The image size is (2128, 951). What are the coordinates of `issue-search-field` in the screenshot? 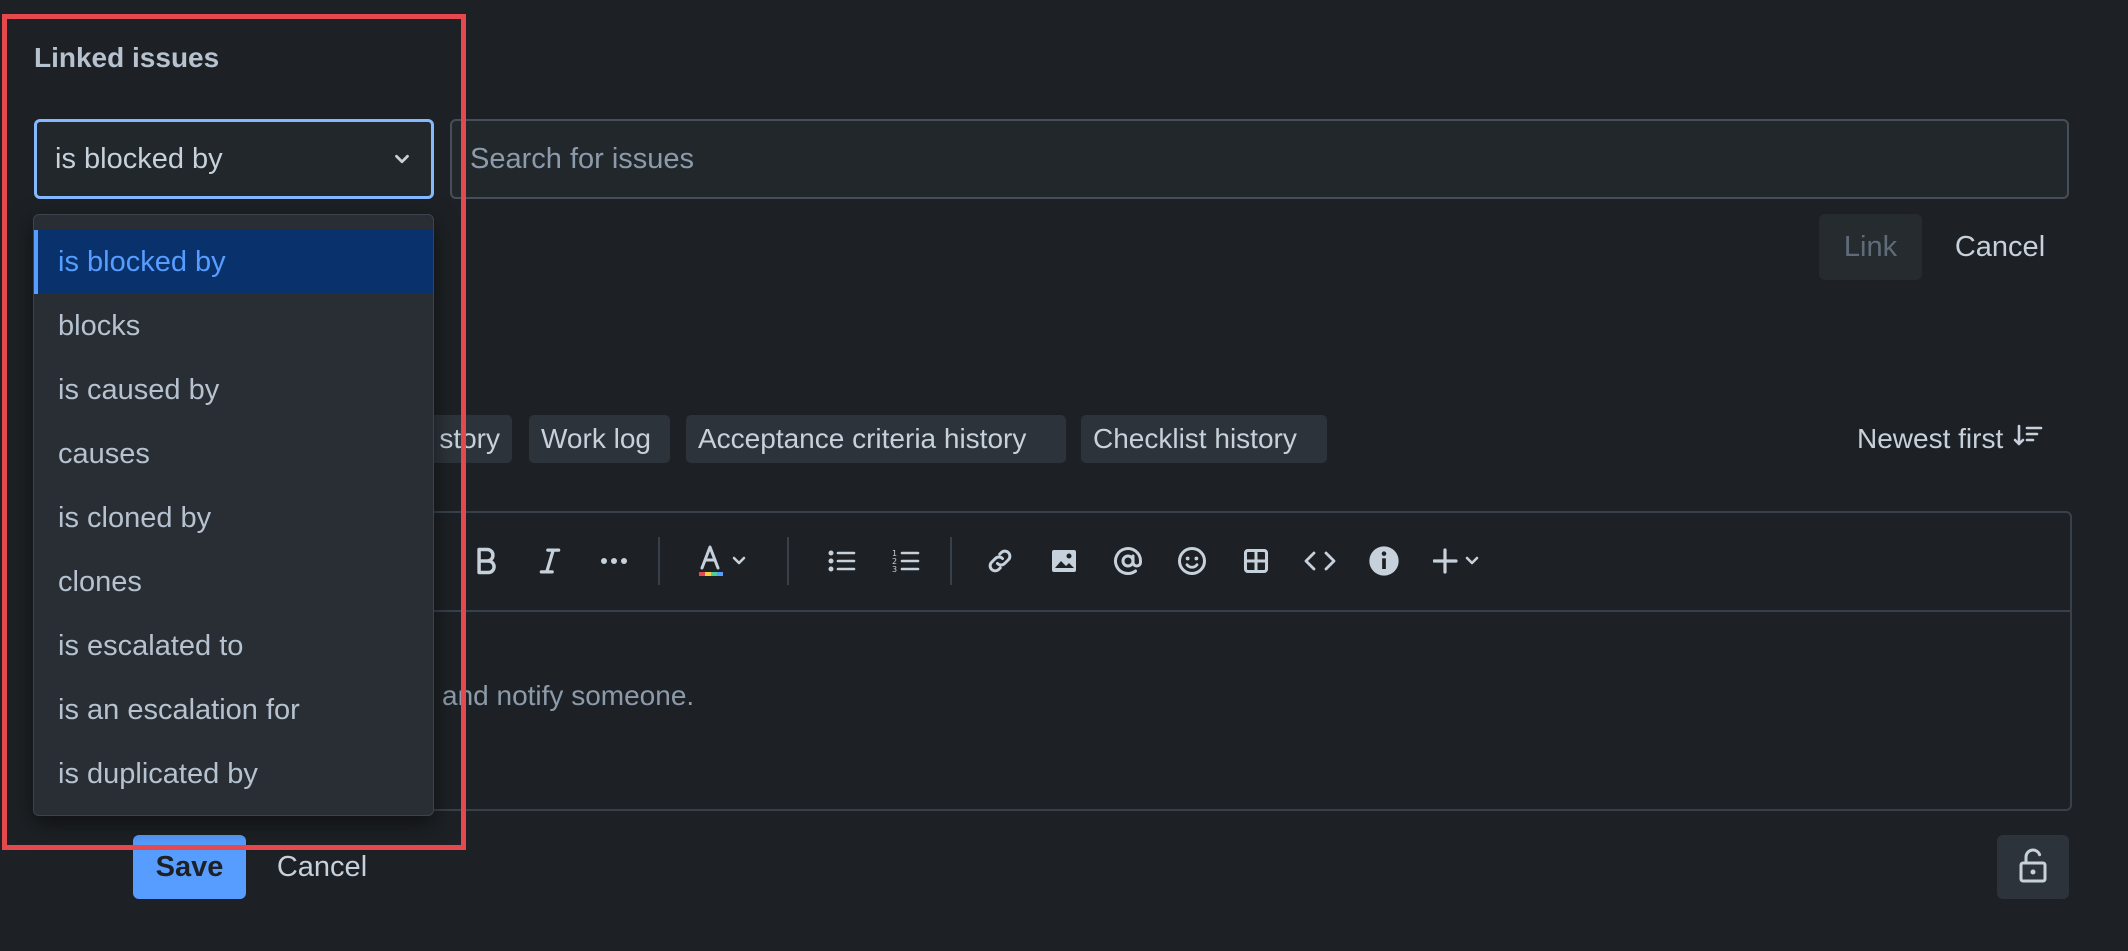 It's located at (1259, 159).